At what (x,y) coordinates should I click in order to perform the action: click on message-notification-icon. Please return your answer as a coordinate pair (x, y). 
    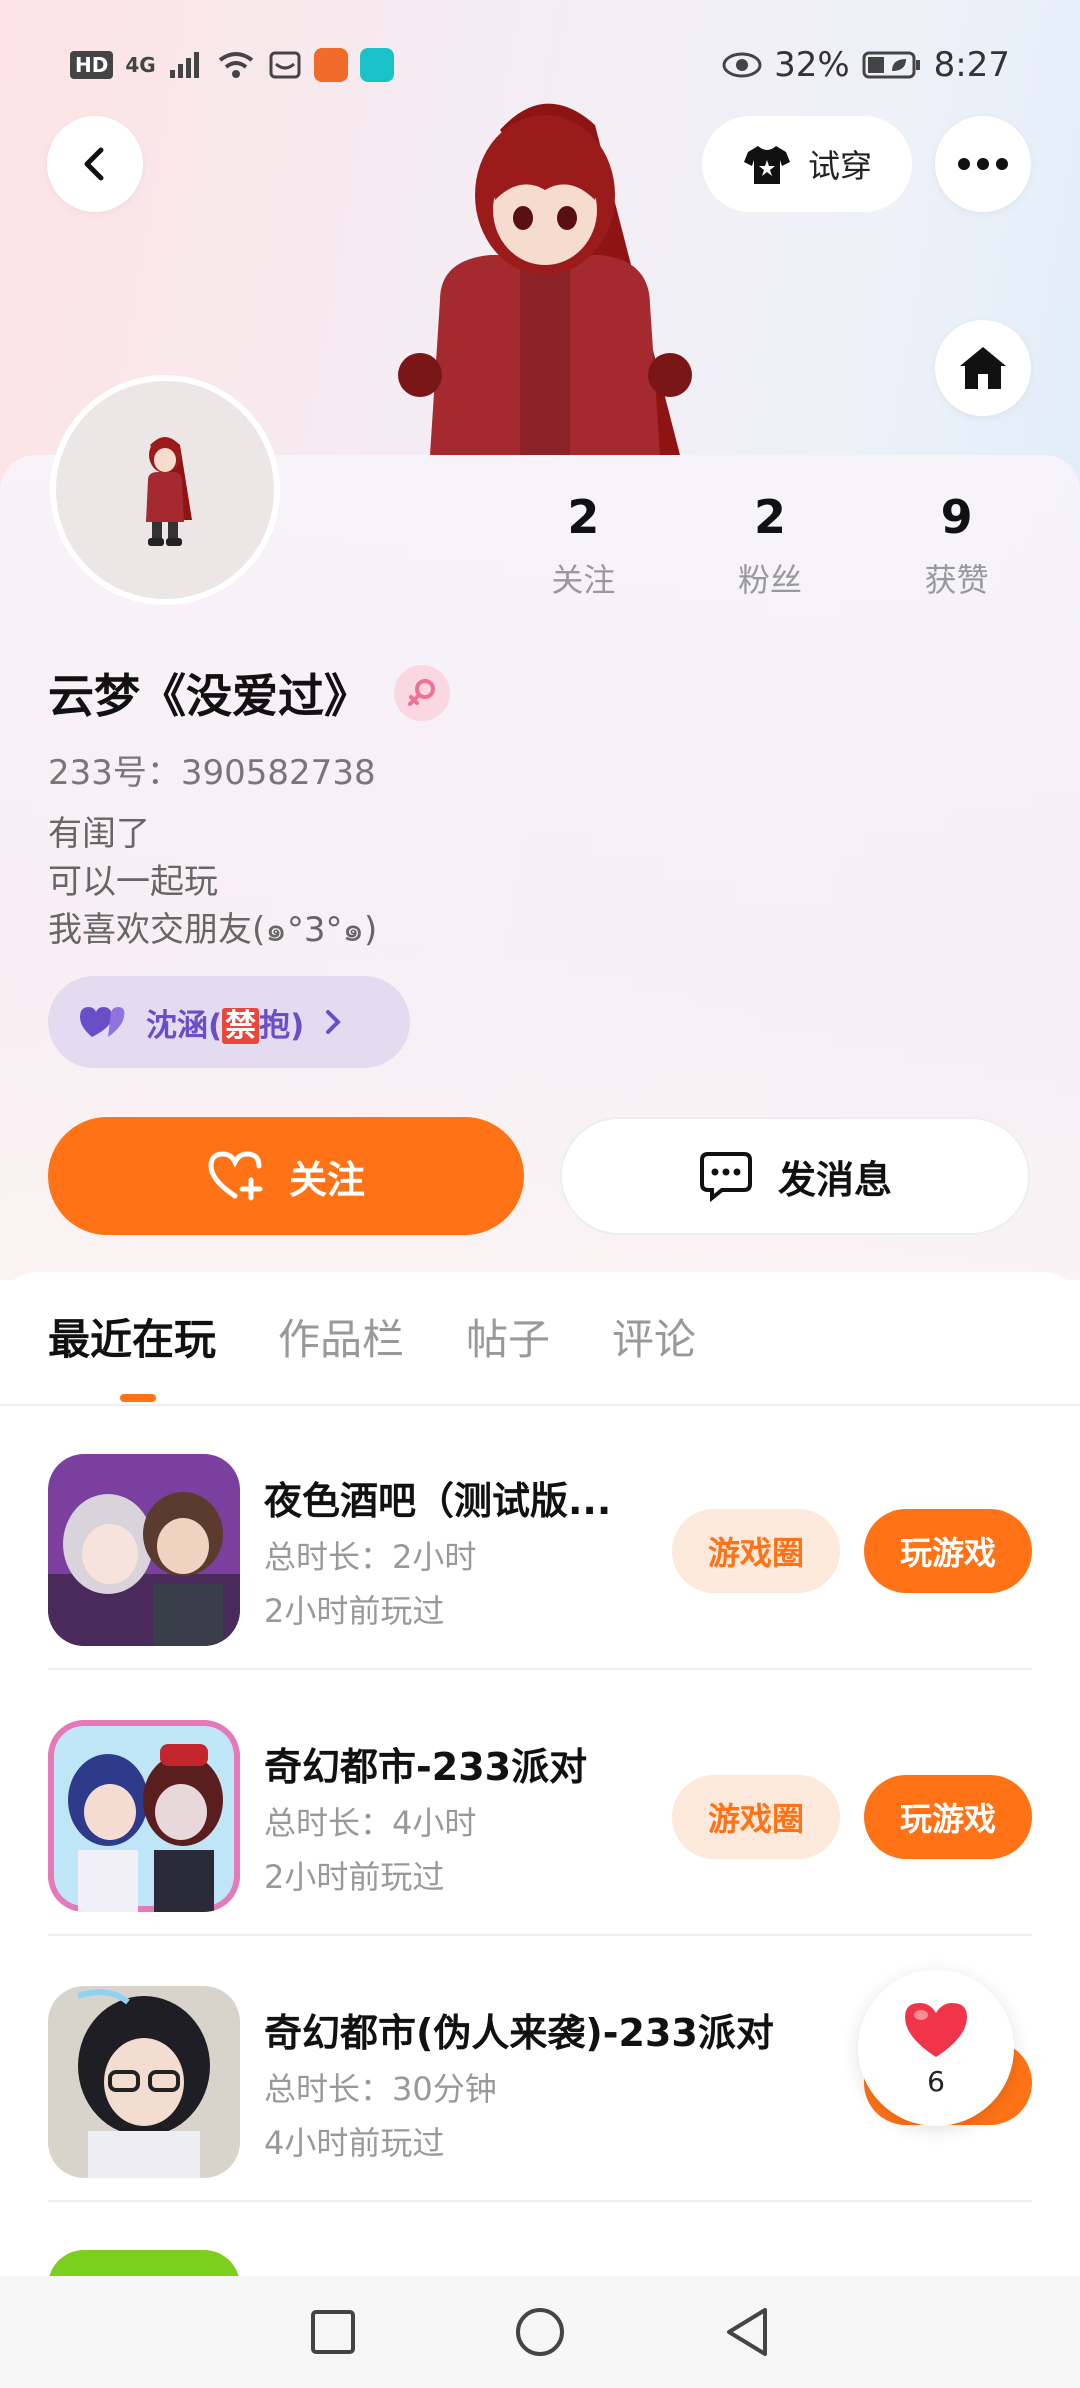
    Looking at the image, I should click on (285, 65).